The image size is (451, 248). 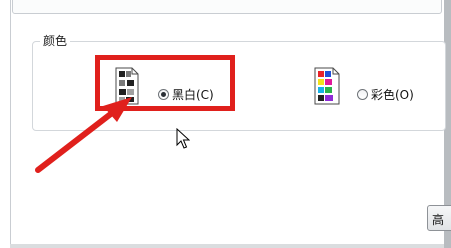 What do you see at coordinates (183, 138) in the screenshot?
I see `mouse-cursor-icon` at bounding box center [183, 138].